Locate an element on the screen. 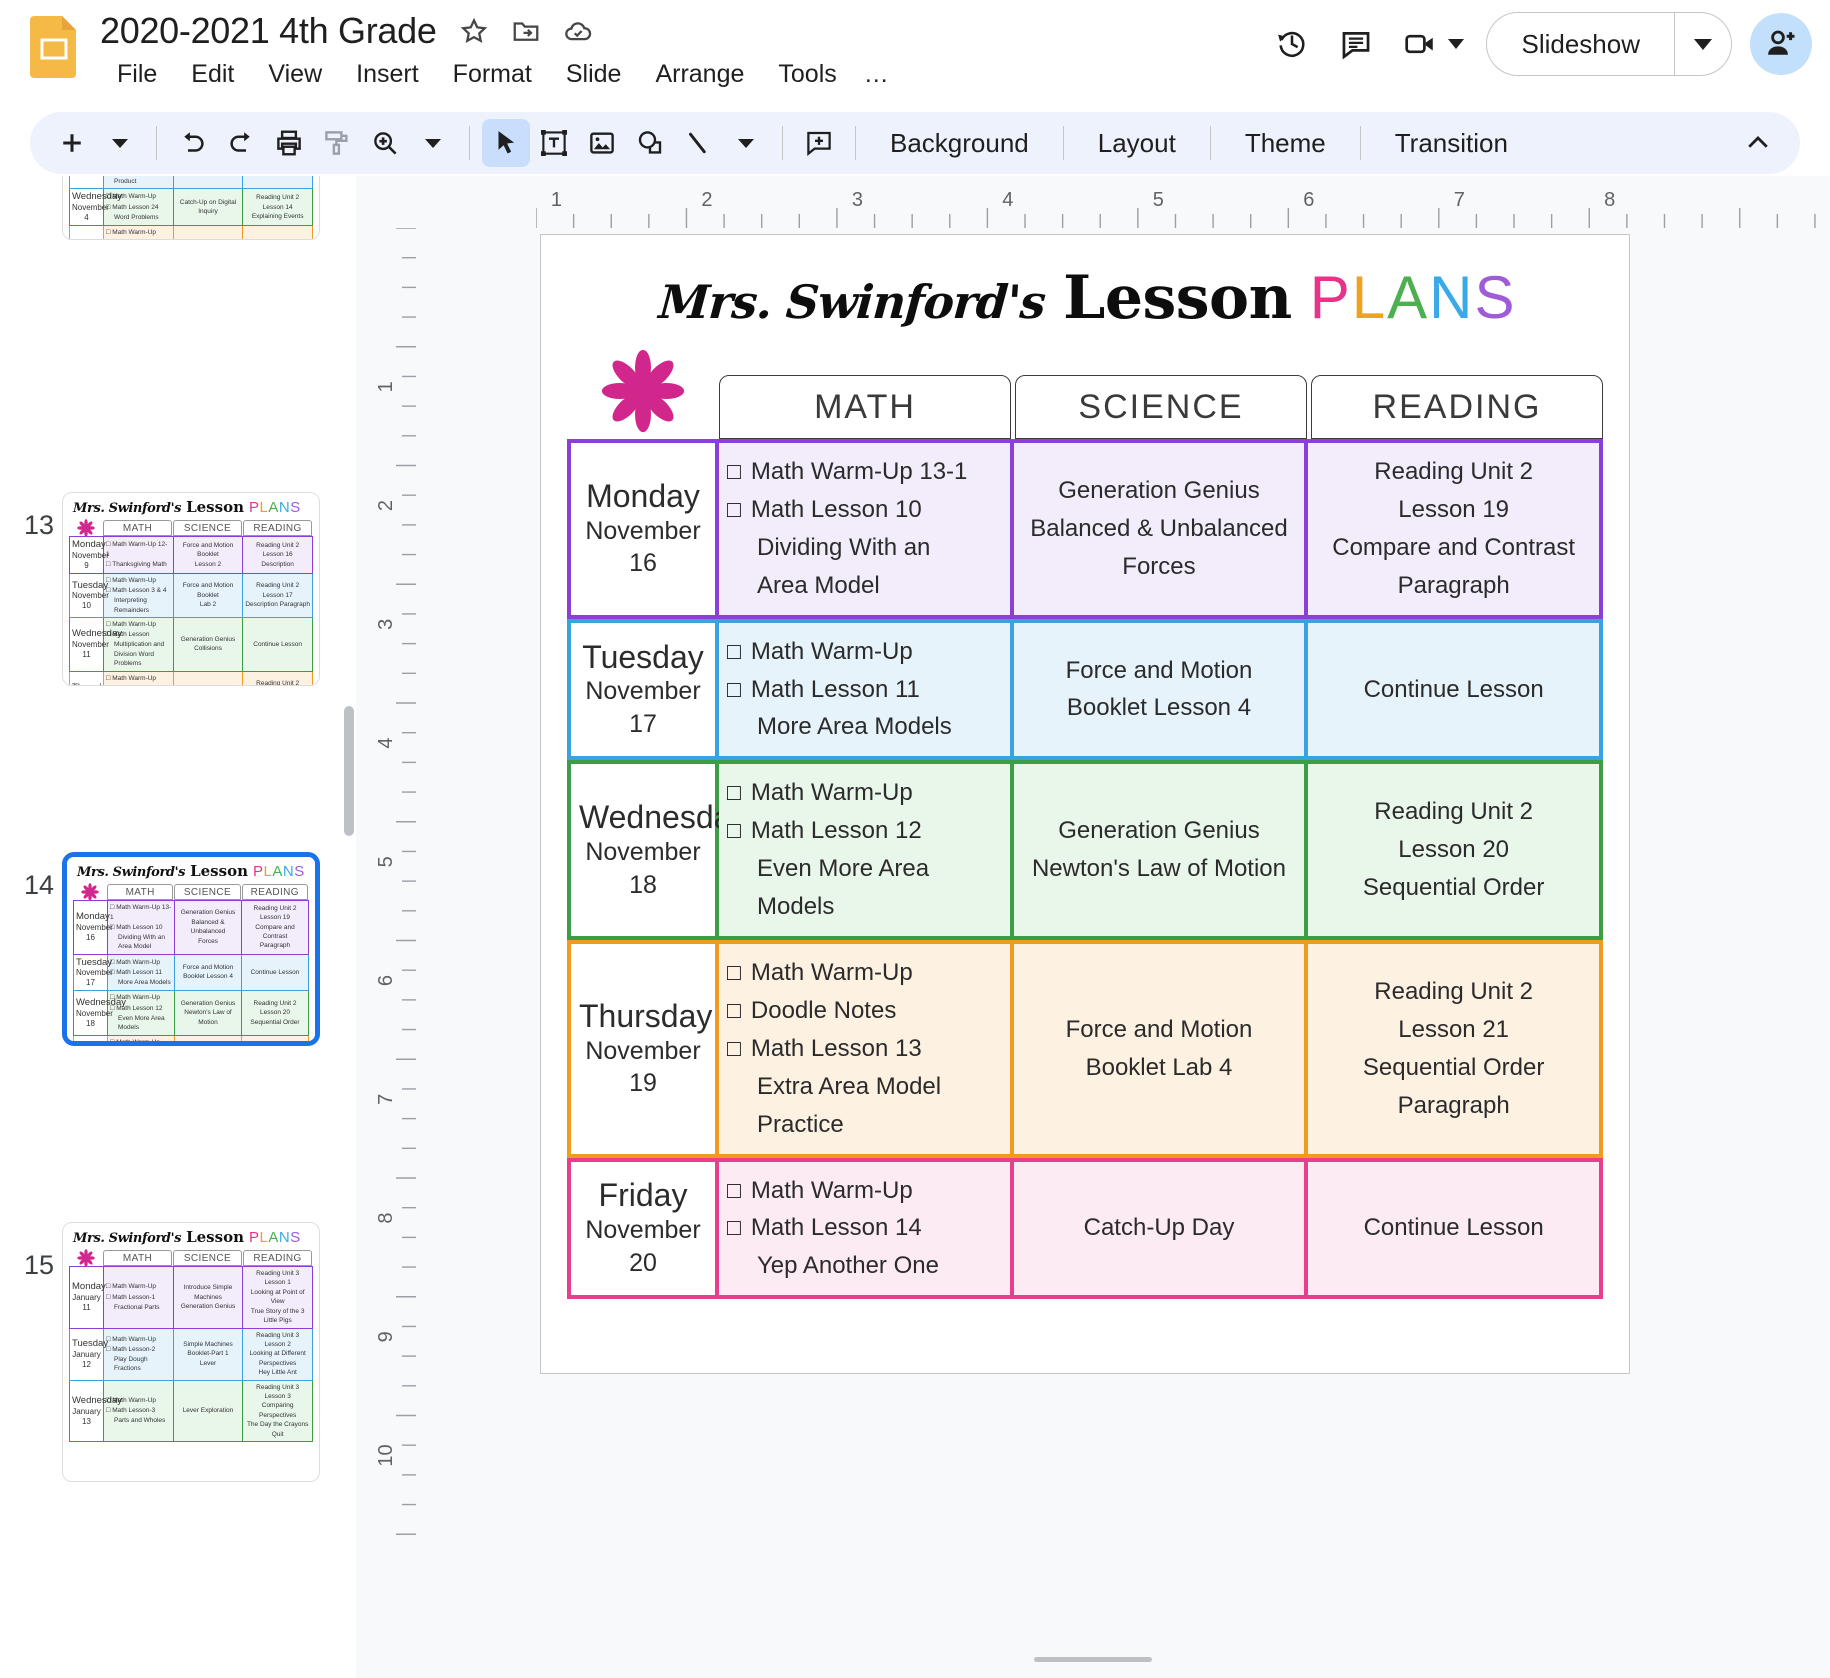  select-icon is located at coordinates (506, 143).